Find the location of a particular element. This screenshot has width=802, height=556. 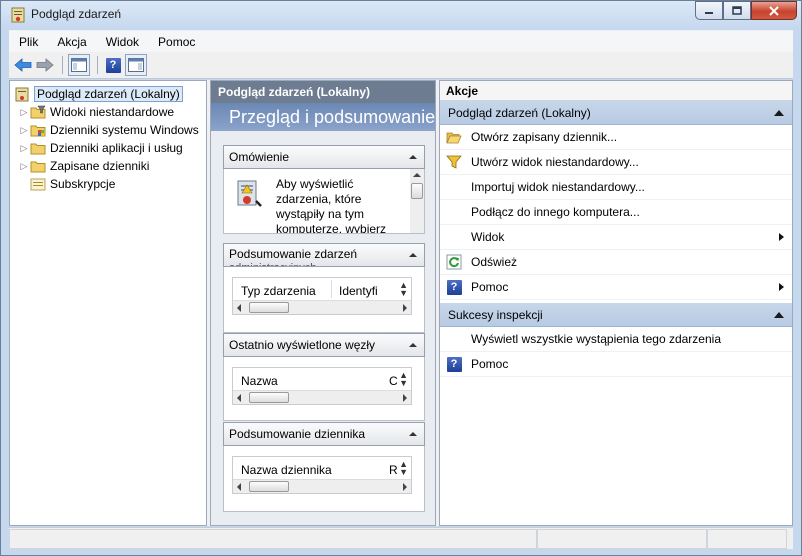

actions-group-local: Podgląd zdarzeń (Lokalny) is located at coordinates (616, 113).